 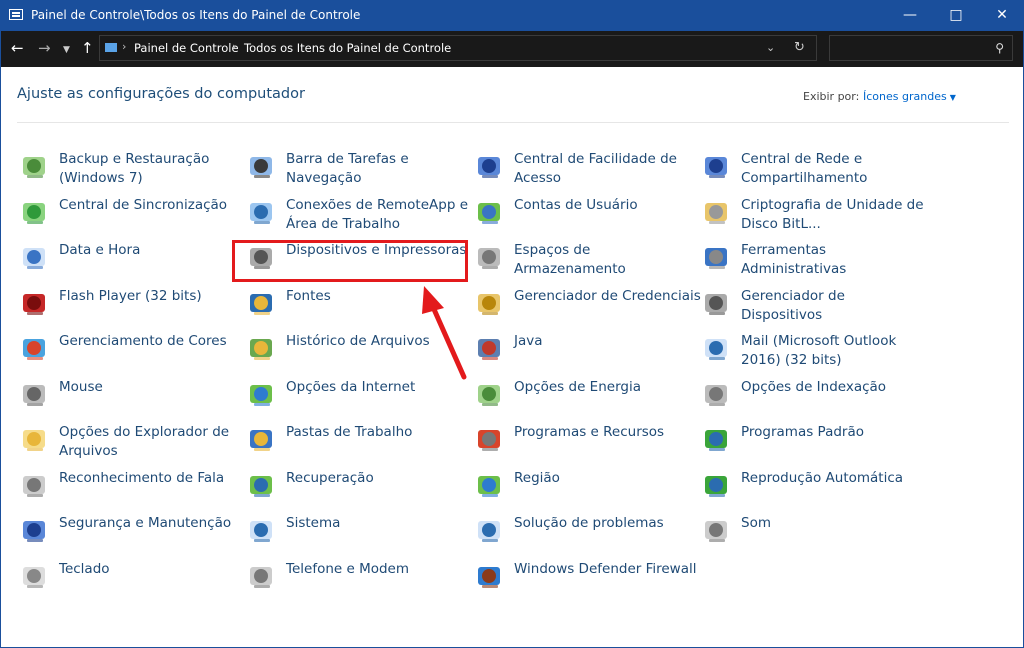 What do you see at coordinates (1001, 16) in the screenshot?
I see `close-button: ✕` at bounding box center [1001, 16].